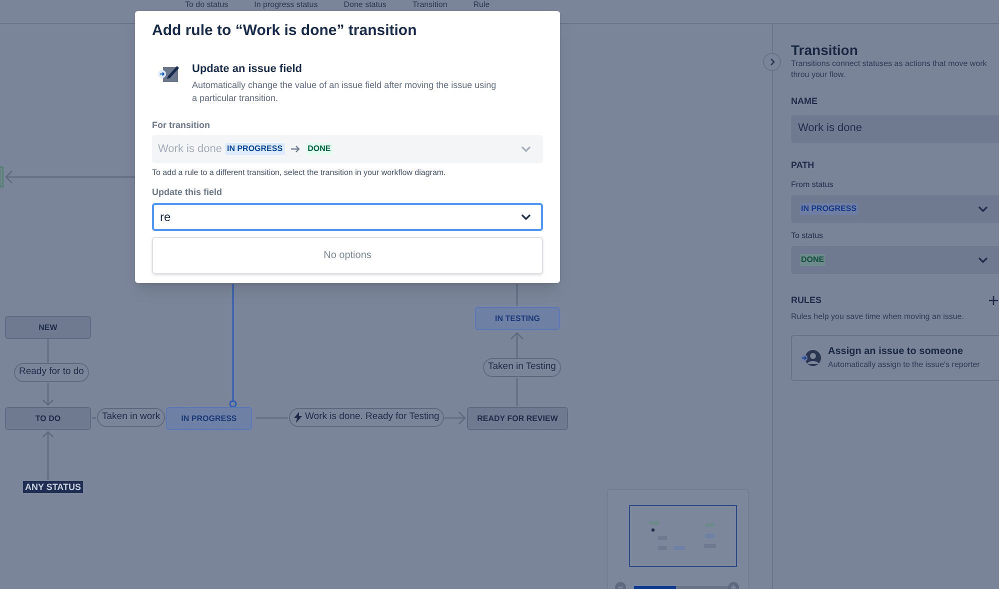  Describe the element at coordinates (904, 365) in the screenshot. I see `rule-description: Automatically assign to the issue's reporter` at that location.